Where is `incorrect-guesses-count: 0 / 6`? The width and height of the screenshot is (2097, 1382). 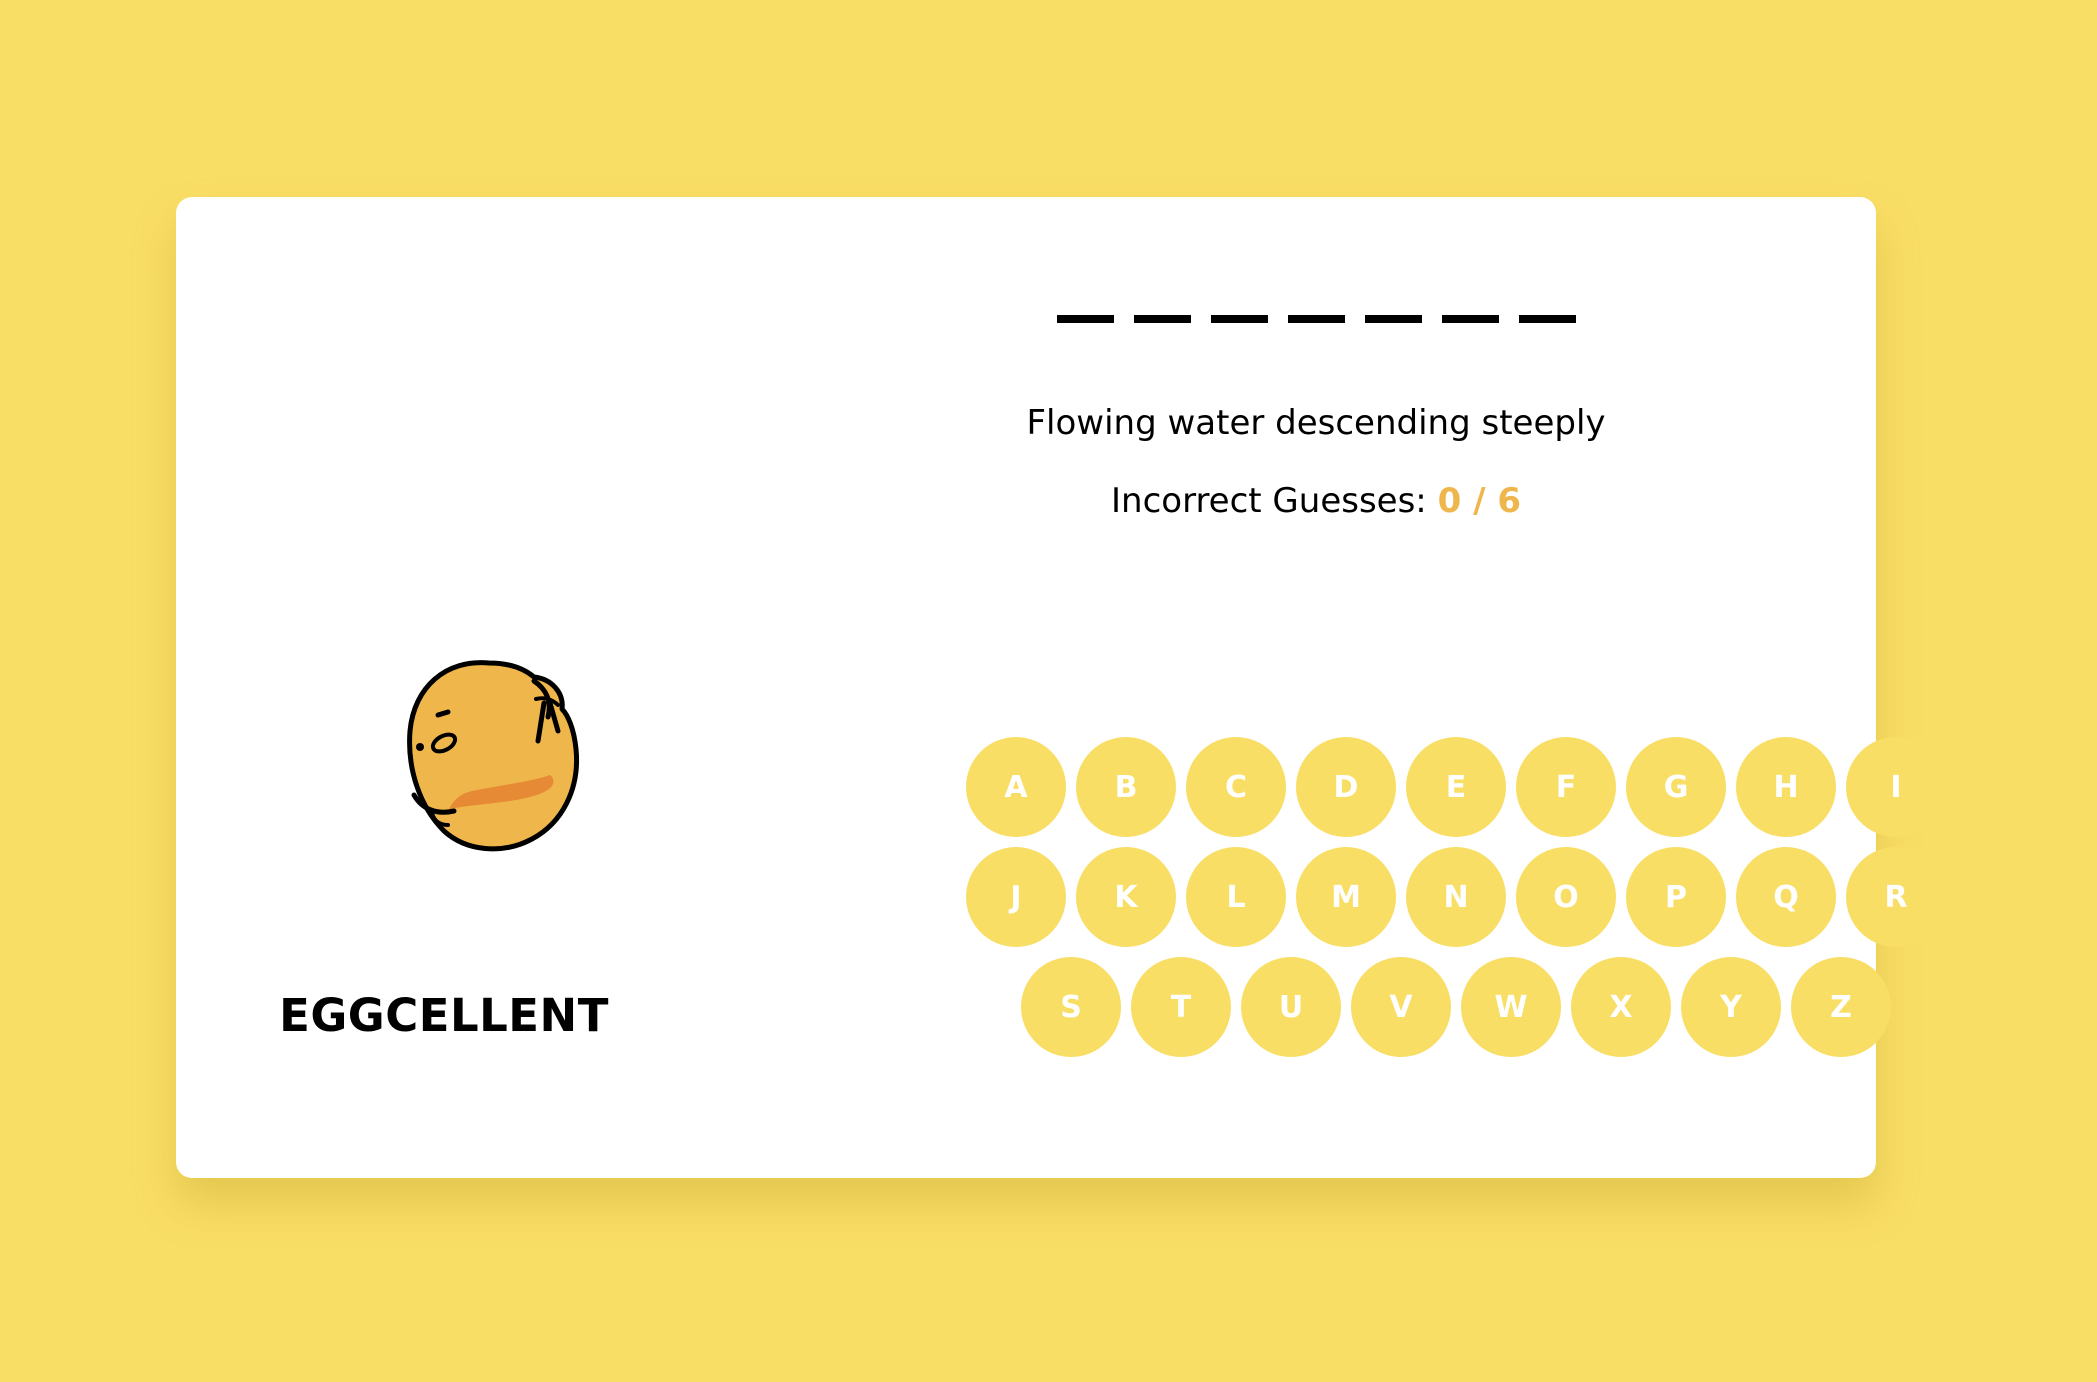
incorrect-guesses-count: 0 / 6 is located at coordinates (1479, 501).